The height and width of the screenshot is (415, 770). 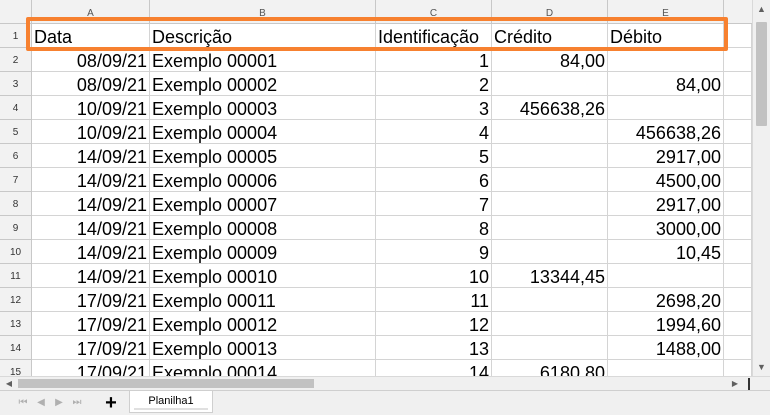 What do you see at coordinates (434, 156) in the screenshot?
I see `id-cell: 5` at bounding box center [434, 156].